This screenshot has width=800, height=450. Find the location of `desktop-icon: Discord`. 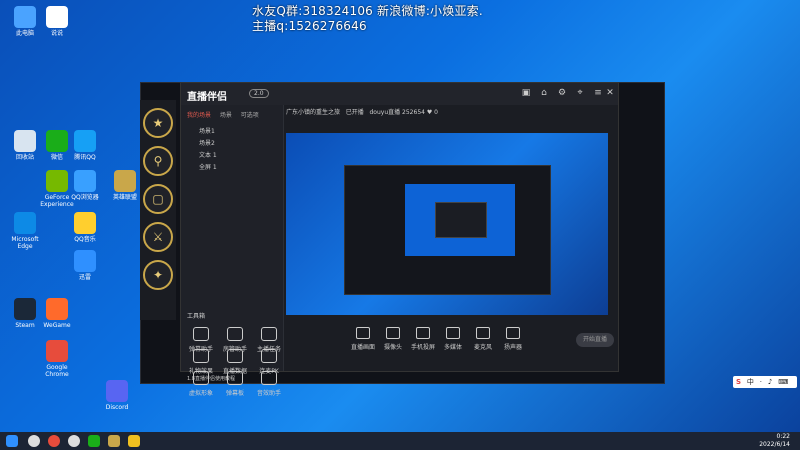

desktop-icon: Discord is located at coordinates (117, 395).